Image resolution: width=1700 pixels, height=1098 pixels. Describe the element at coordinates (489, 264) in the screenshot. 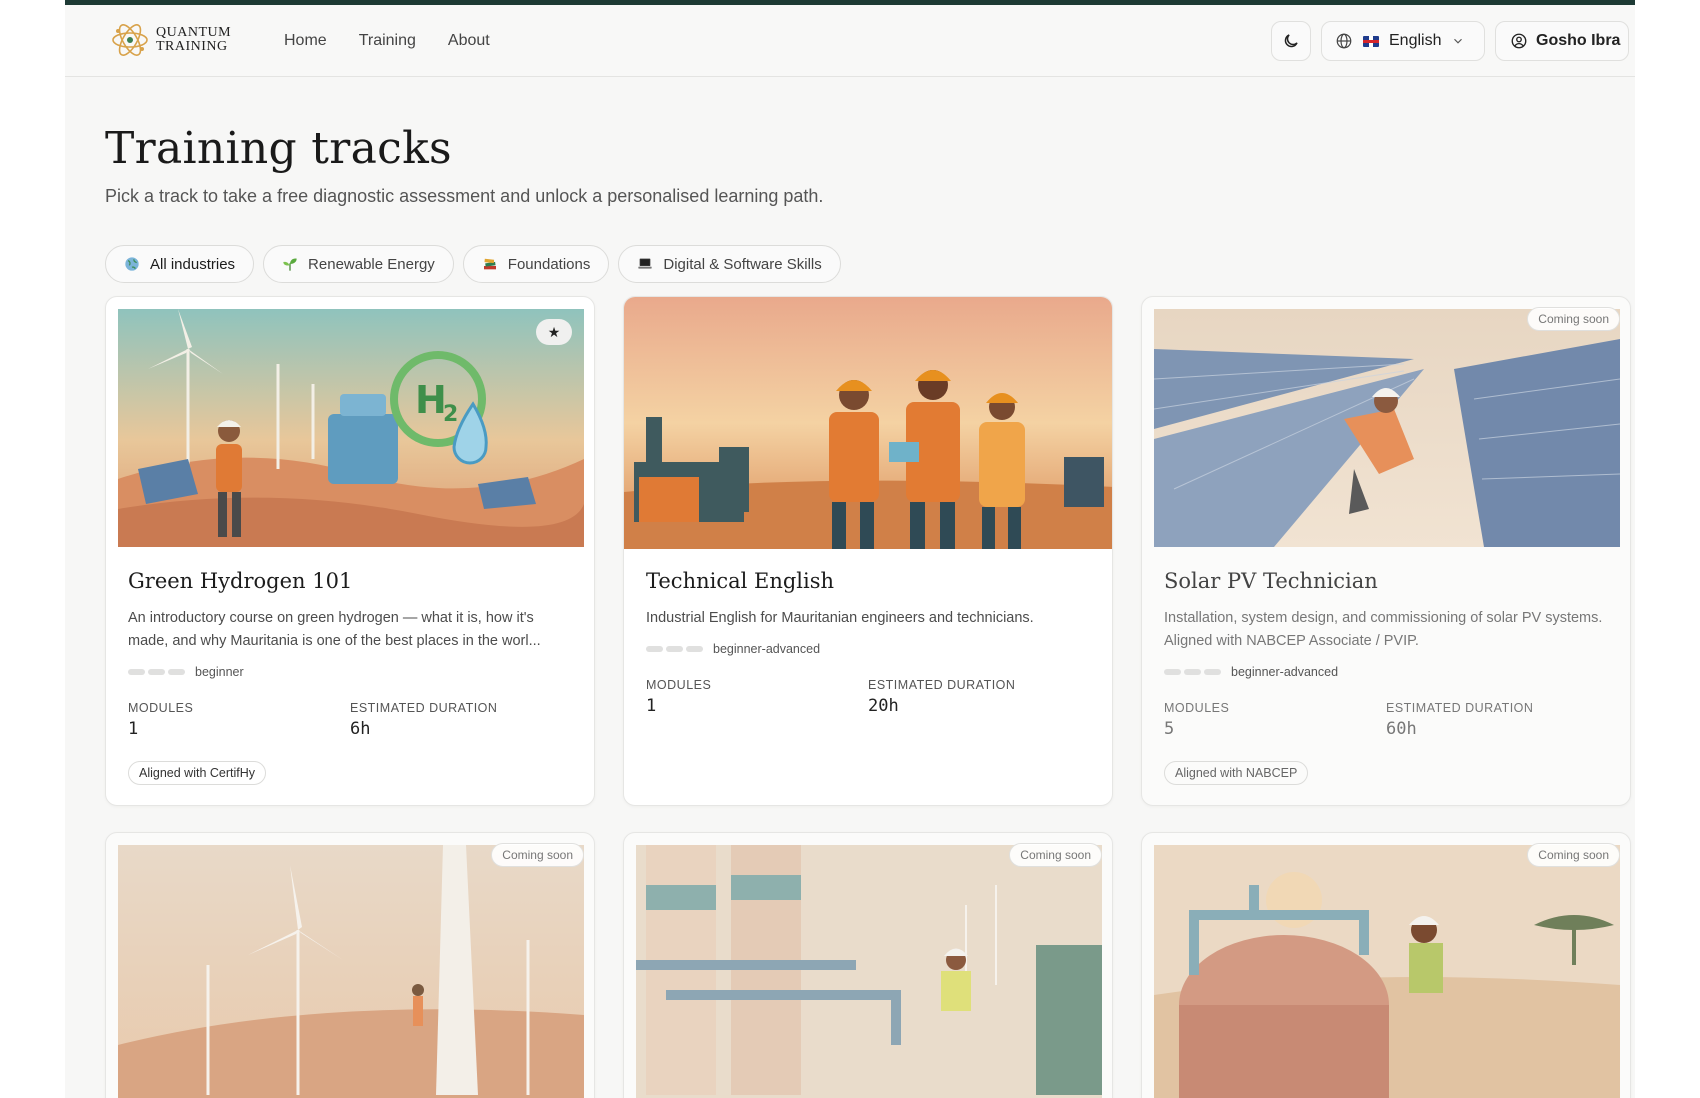

I see `books-icon` at that location.